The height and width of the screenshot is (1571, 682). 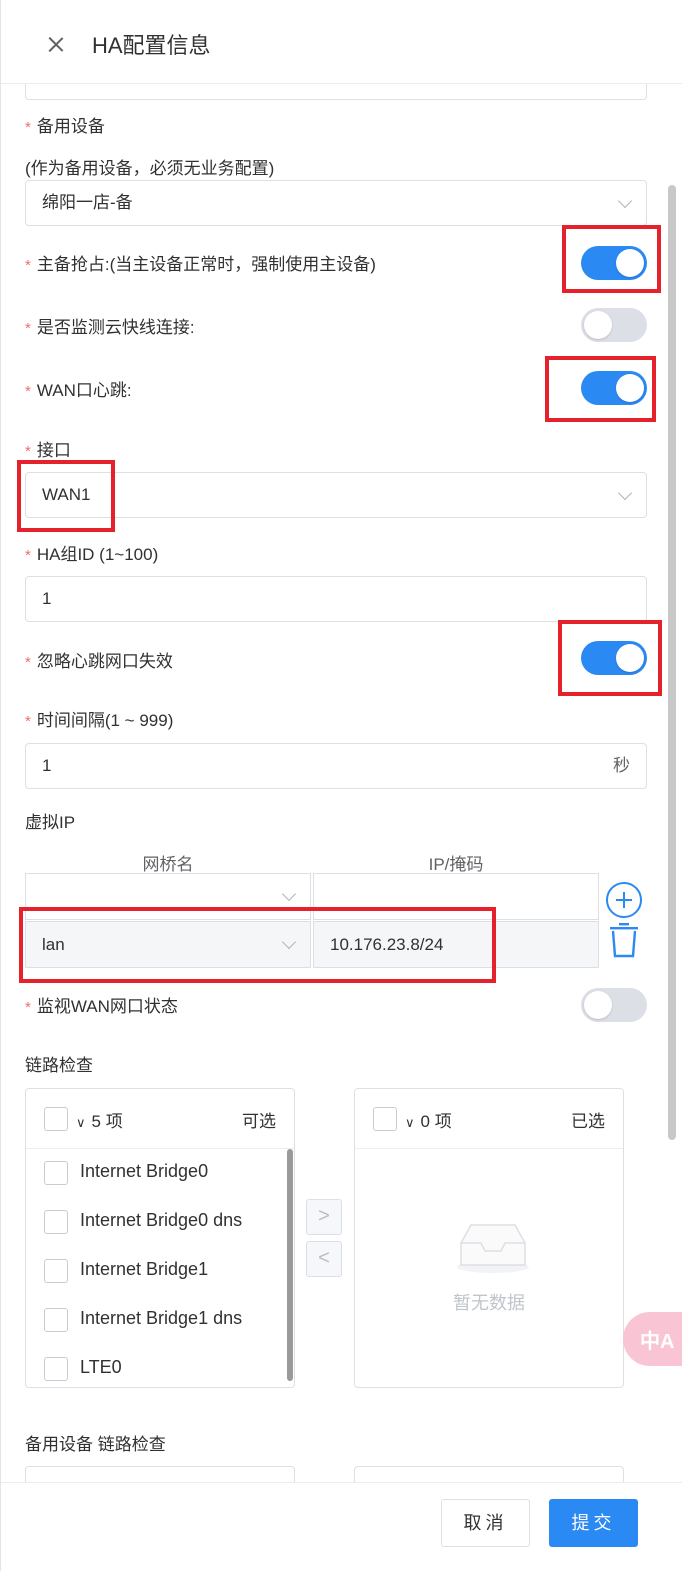 I want to click on backup-link-check-selected-panel, so click(x=489, y=1474).